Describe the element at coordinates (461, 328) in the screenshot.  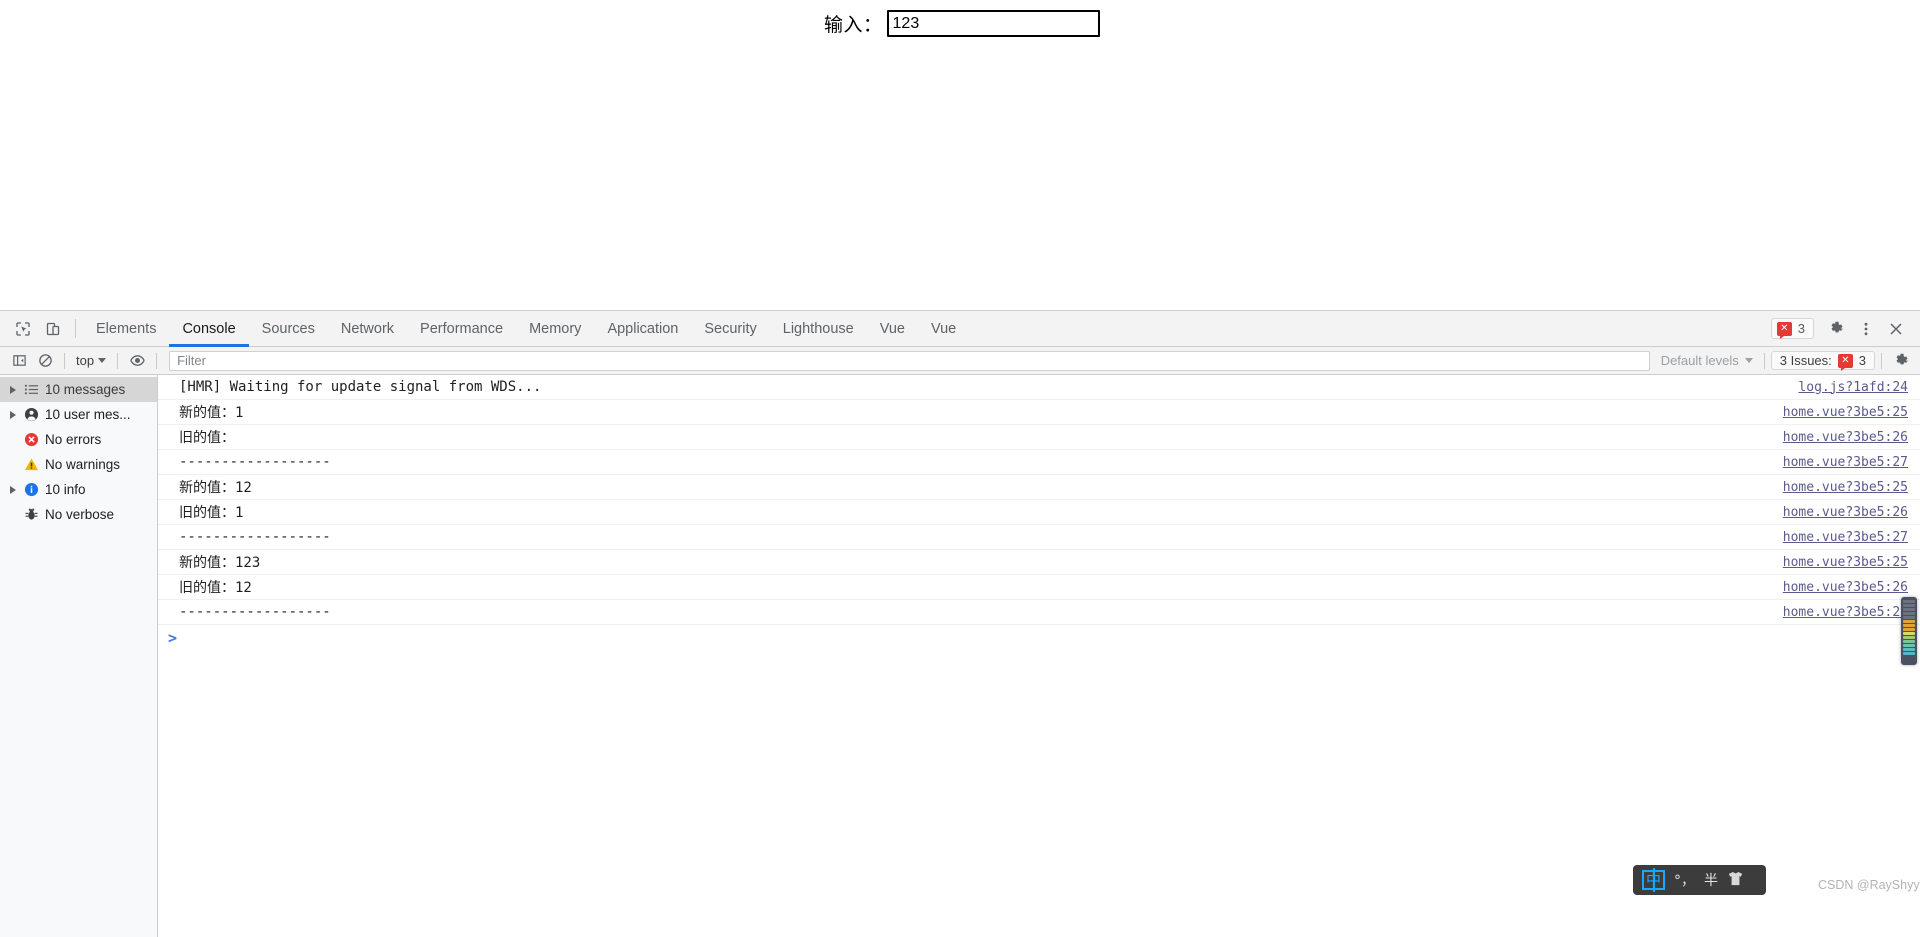
I see `tab-performance: Performance` at that location.